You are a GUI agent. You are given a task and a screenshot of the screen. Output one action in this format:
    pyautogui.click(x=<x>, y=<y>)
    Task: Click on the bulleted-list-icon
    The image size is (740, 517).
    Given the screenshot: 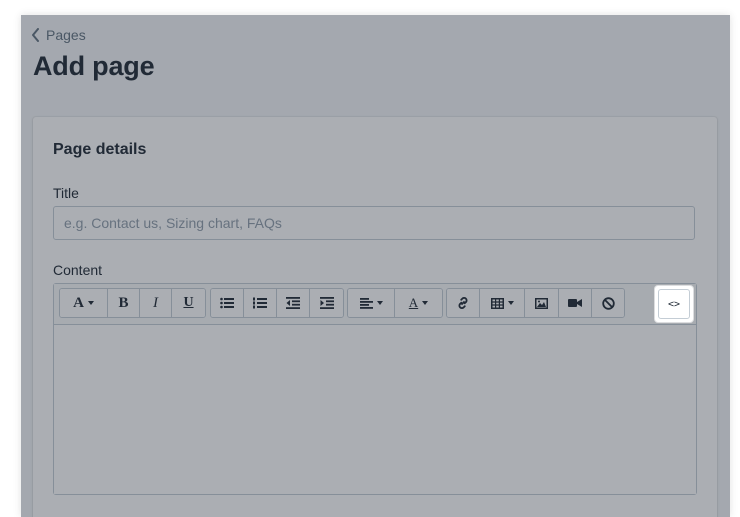 What is the action you would take?
    pyautogui.click(x=227, y=303)
    